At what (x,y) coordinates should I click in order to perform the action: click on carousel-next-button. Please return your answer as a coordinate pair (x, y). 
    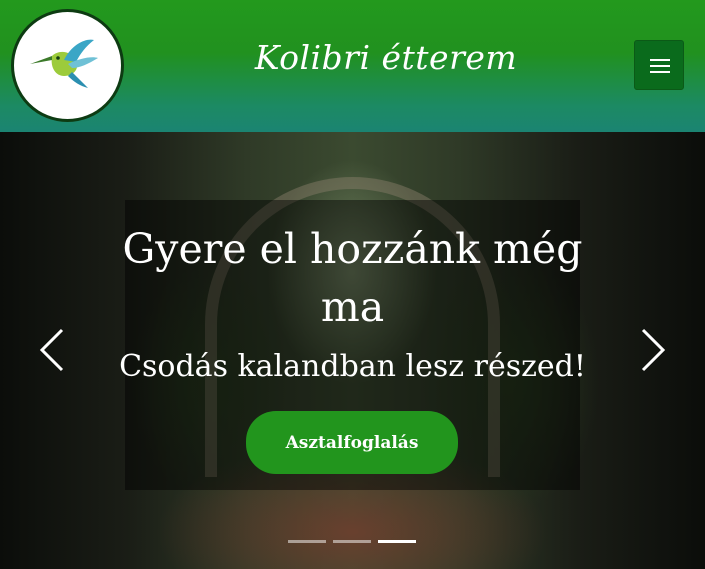
    Looking at the image, I should click on (652, 350).